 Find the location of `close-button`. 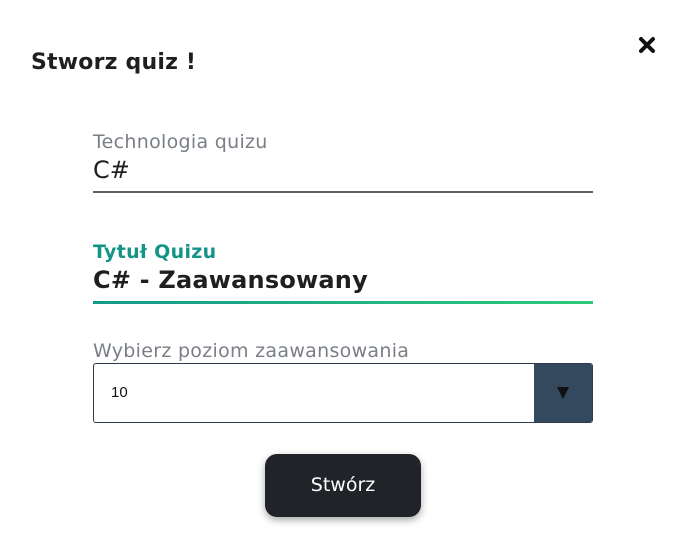

close-button is located at coordinates (647, 45).